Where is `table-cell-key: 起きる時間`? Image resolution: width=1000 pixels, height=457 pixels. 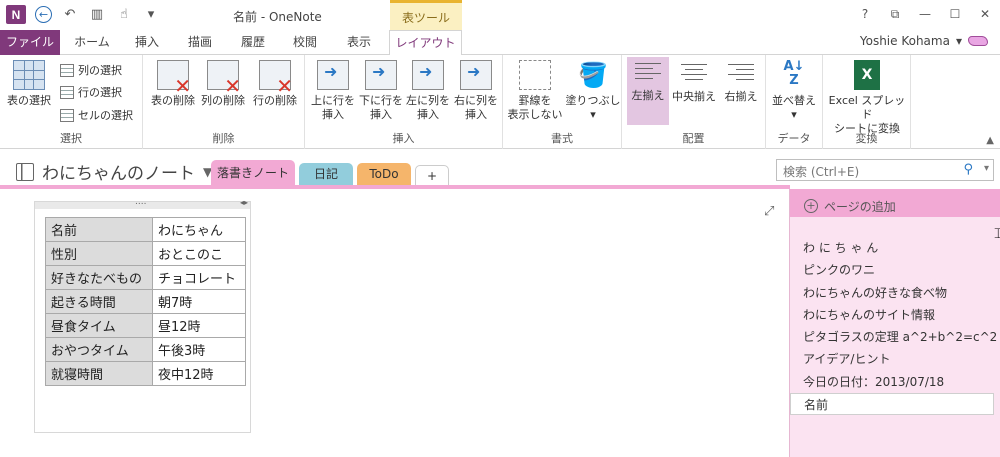 table-cell-key: 起きる時間 is located at coordinates (99, 301).